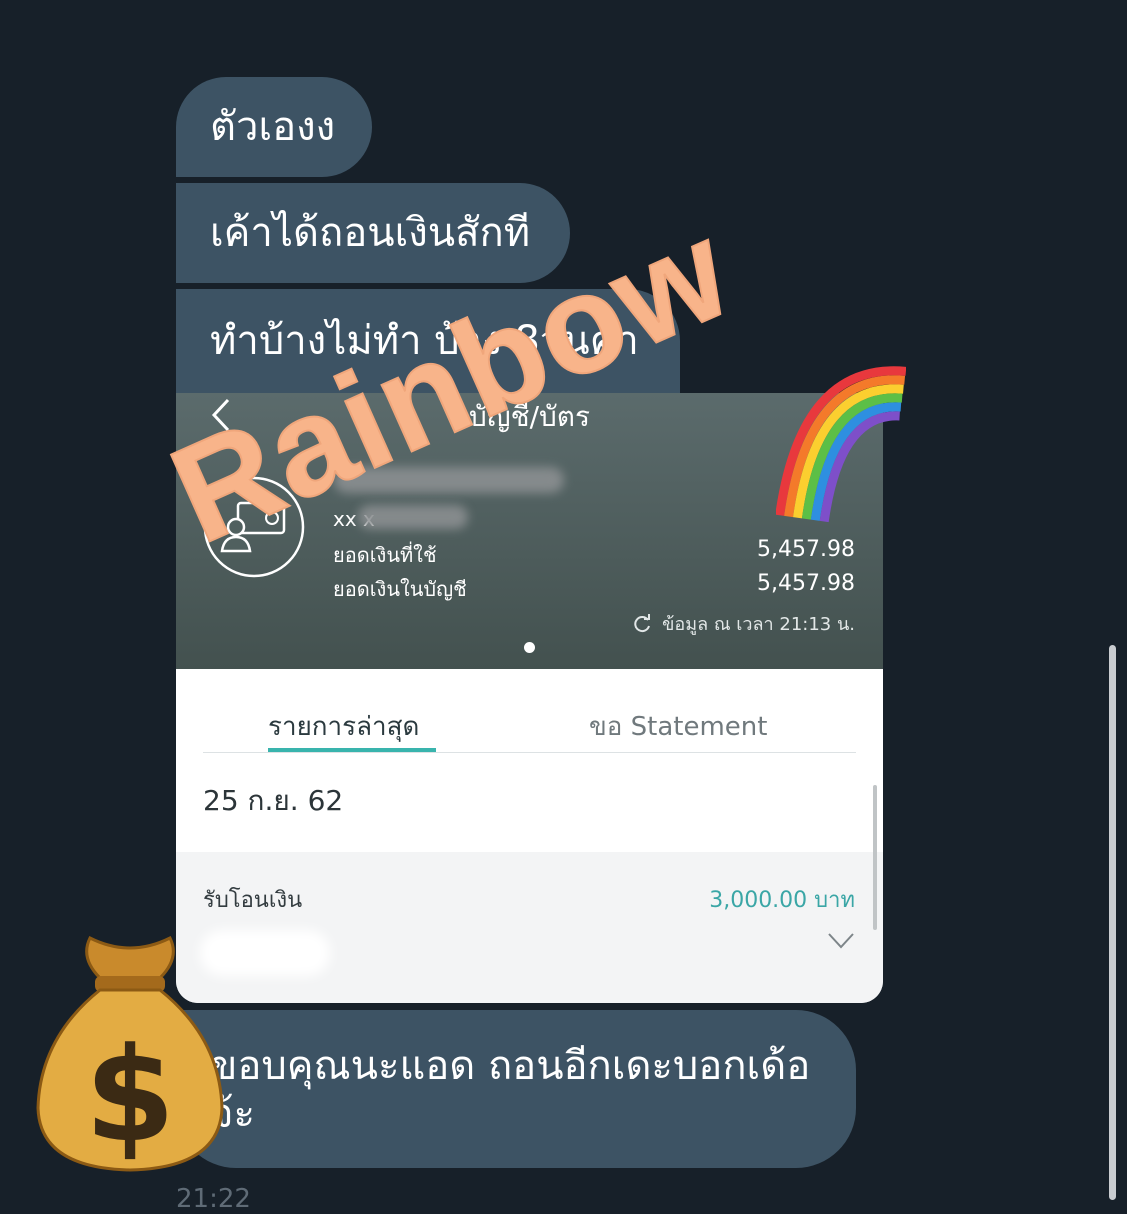 This screenshot has width=1127, height=1214. I want to click on account-balance-amount: 5,457.98, so click(806, 583).